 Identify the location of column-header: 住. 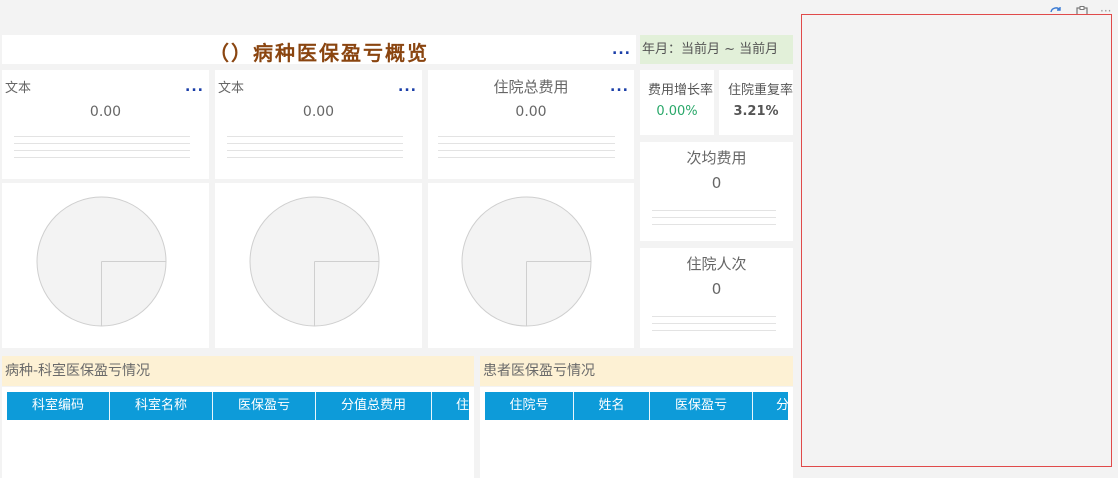
(450, 406).